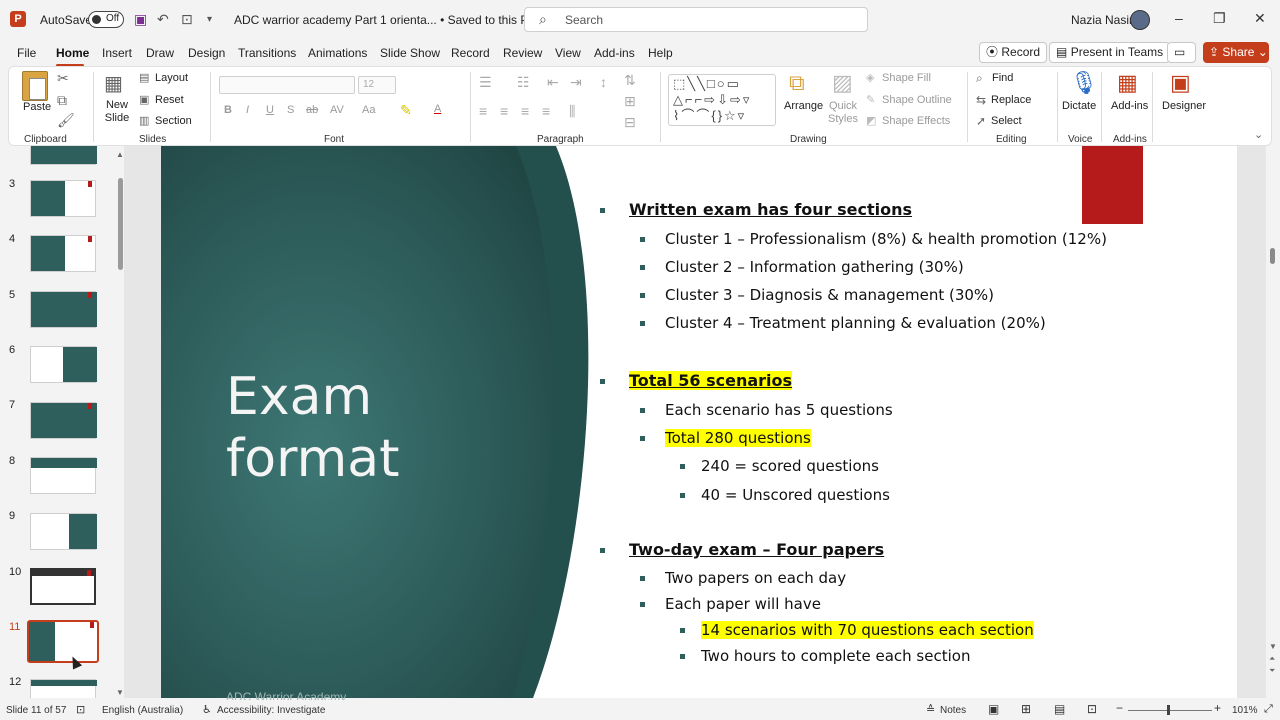  What do you see at coordinates (1258, 134) in the screenshot?
I see `collapse-ribbon-icon: ⌄` at bounding box center [1258, 134].